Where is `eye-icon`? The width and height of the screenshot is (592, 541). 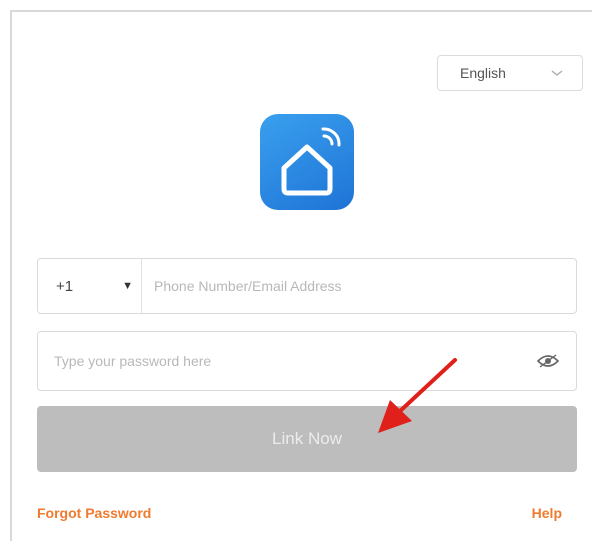 eye-icon is located at coordinates (548, 361).